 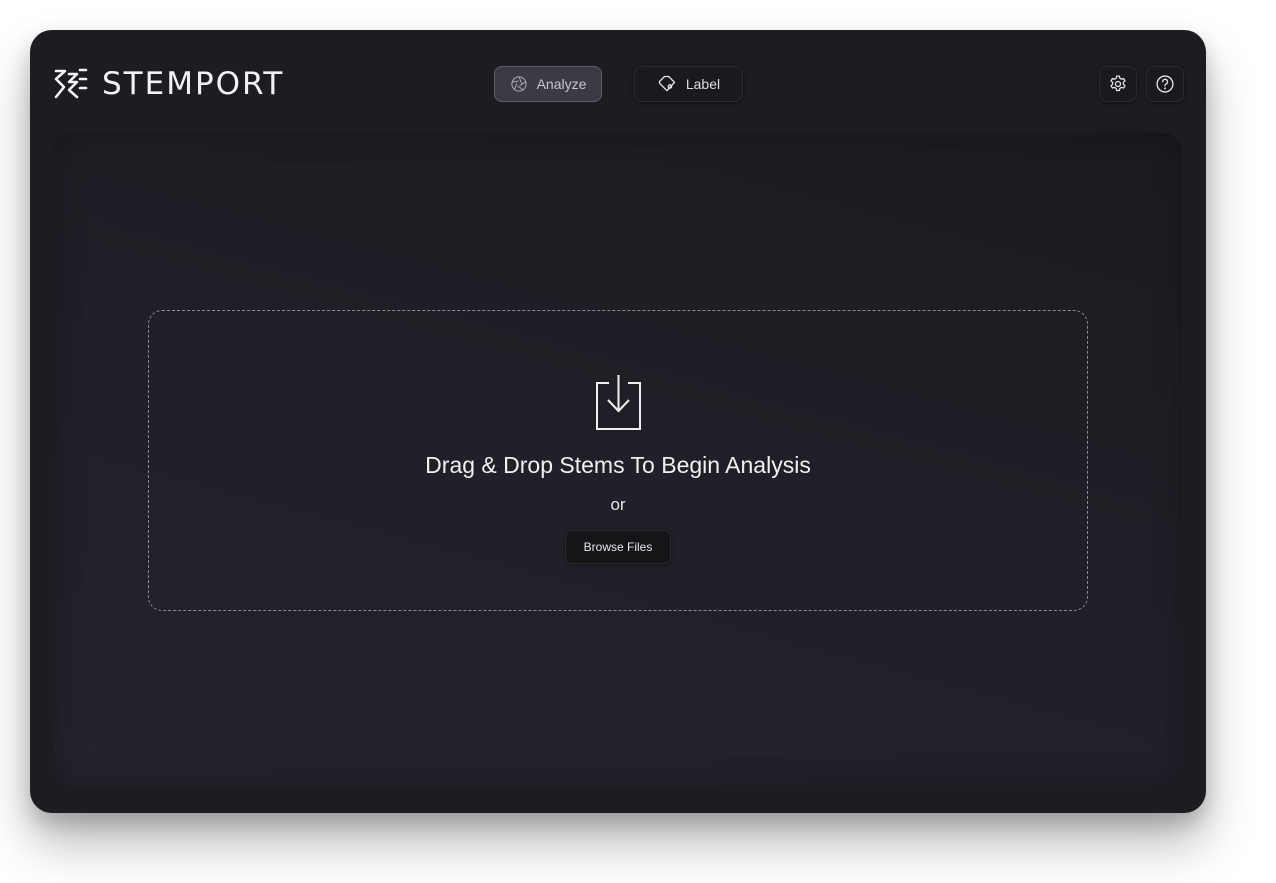 What do you see at coordinates (561, 84) in the screenshot?
I see `tab-analyze-label: Analyze` at bounding box center [561, 84].